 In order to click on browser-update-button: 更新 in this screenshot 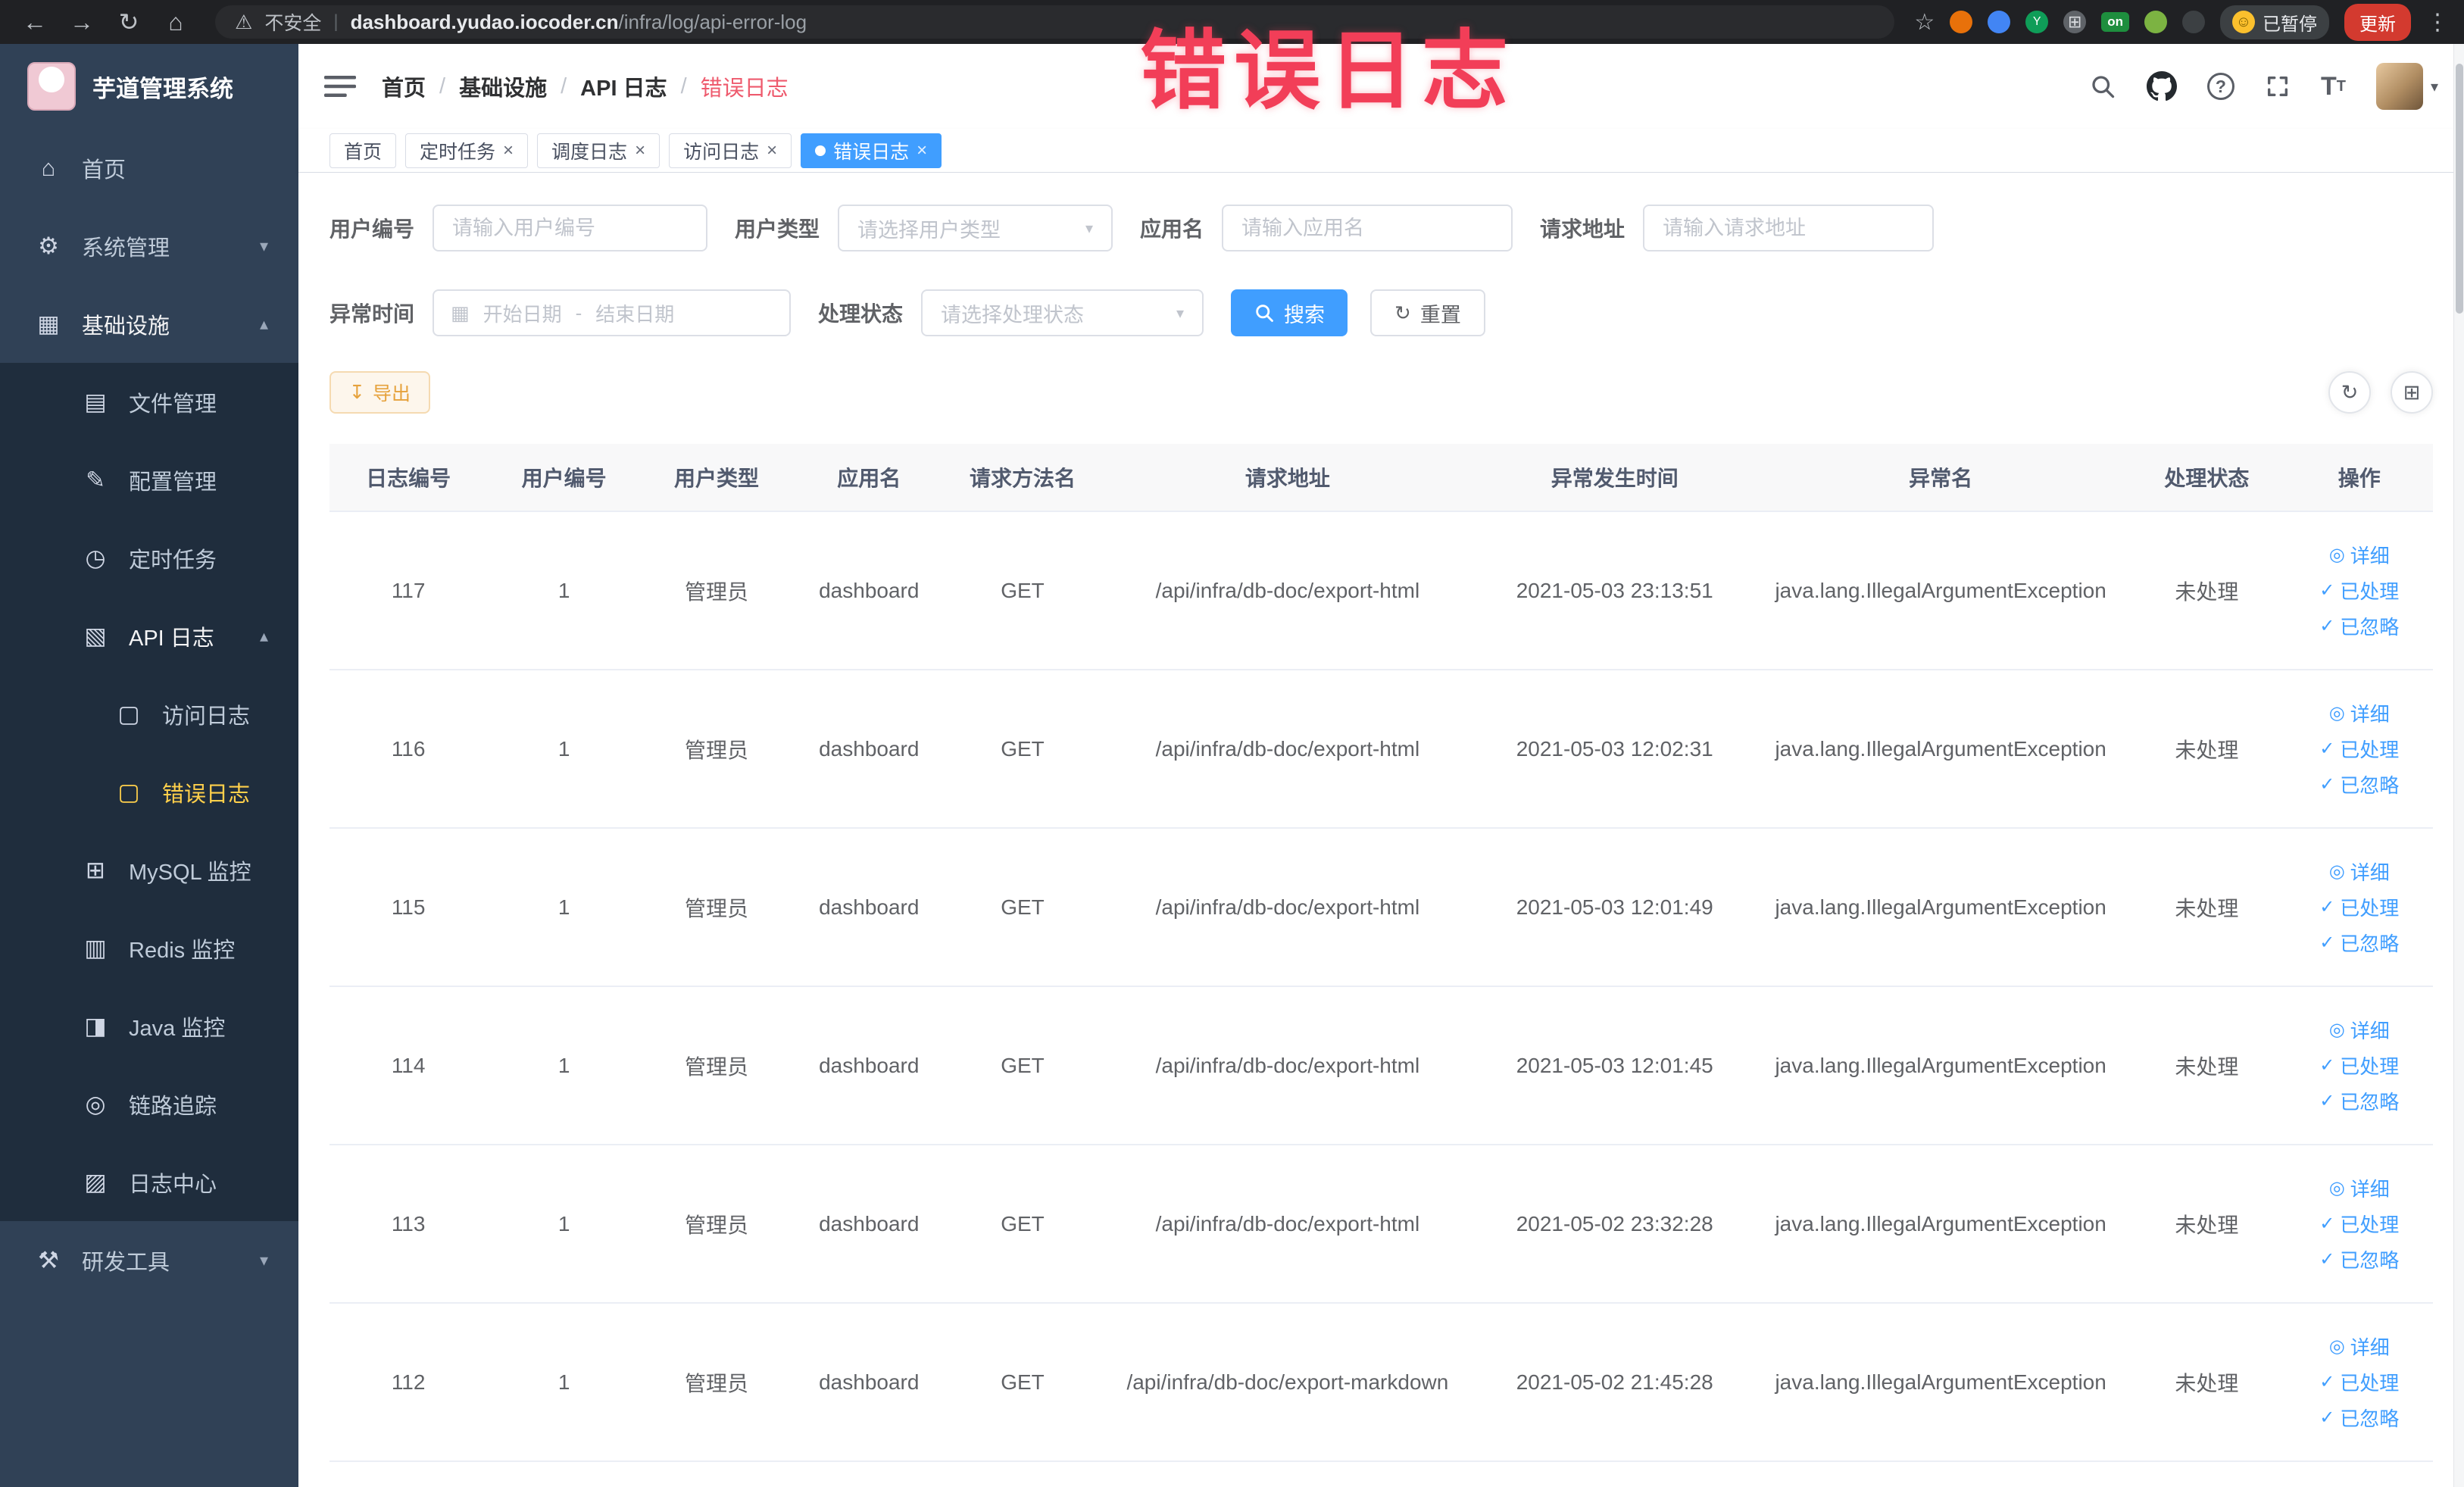, I will do `click(2377, 22)`.